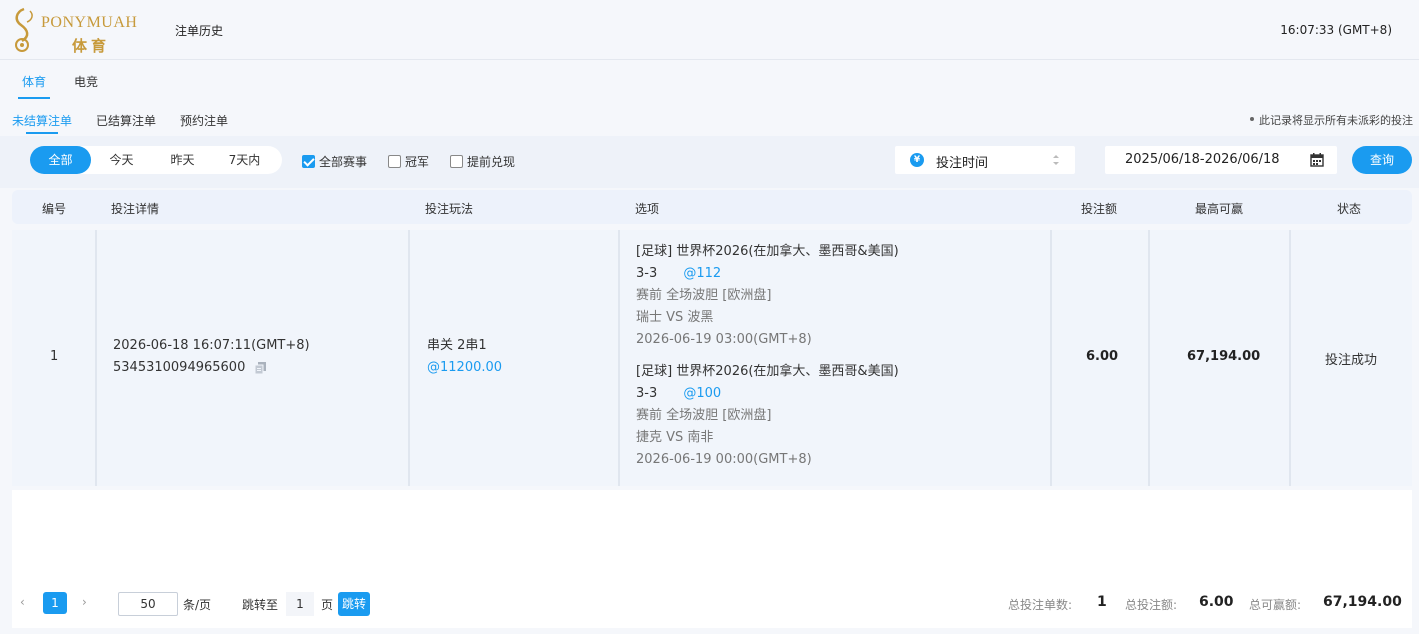  I want to click on selection-match: 捷克 VS 南非, so click(675, 437).